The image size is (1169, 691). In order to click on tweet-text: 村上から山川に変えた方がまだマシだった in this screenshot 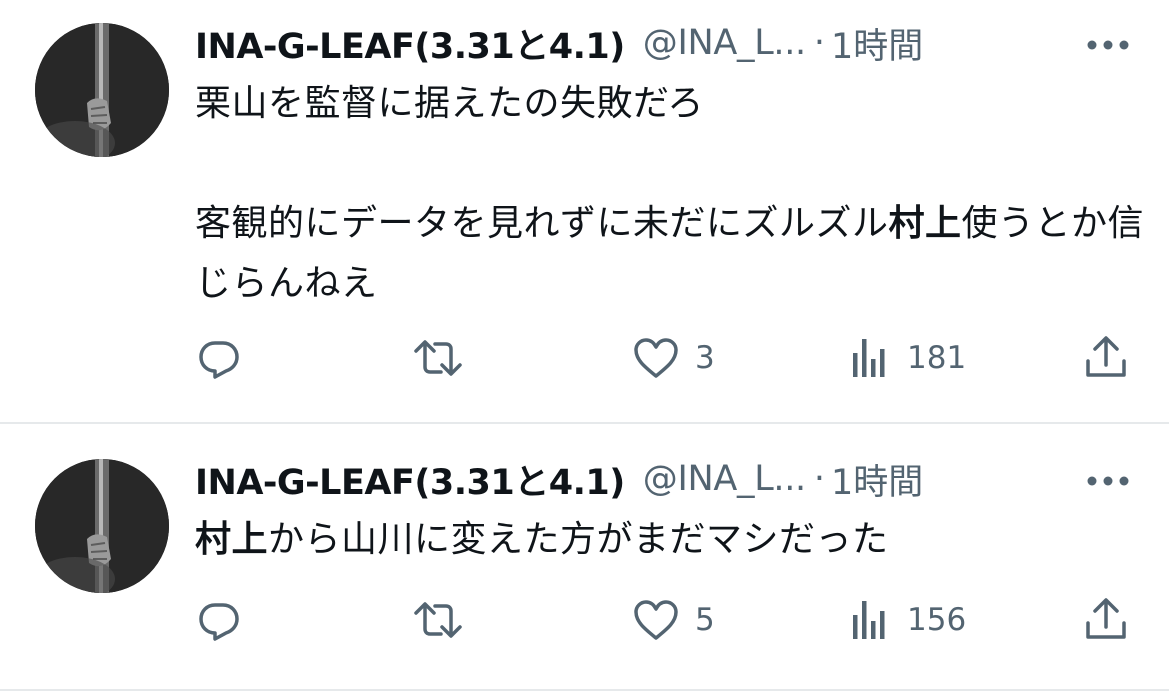, I will do `click(670, 540)`.